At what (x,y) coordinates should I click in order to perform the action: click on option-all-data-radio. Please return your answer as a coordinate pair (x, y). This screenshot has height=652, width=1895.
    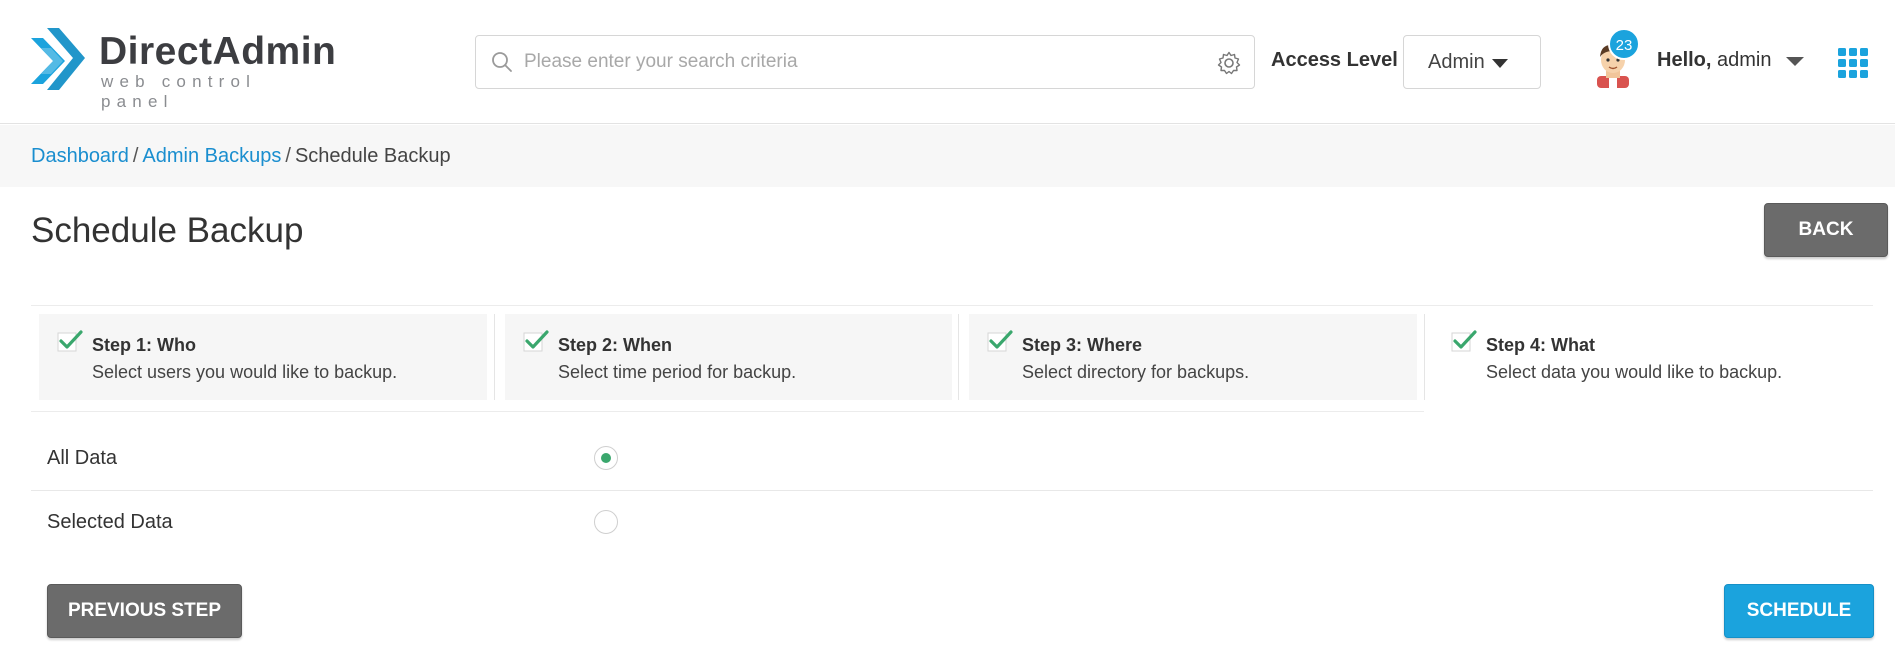
    Looking at the image, I should click on (606, 458).